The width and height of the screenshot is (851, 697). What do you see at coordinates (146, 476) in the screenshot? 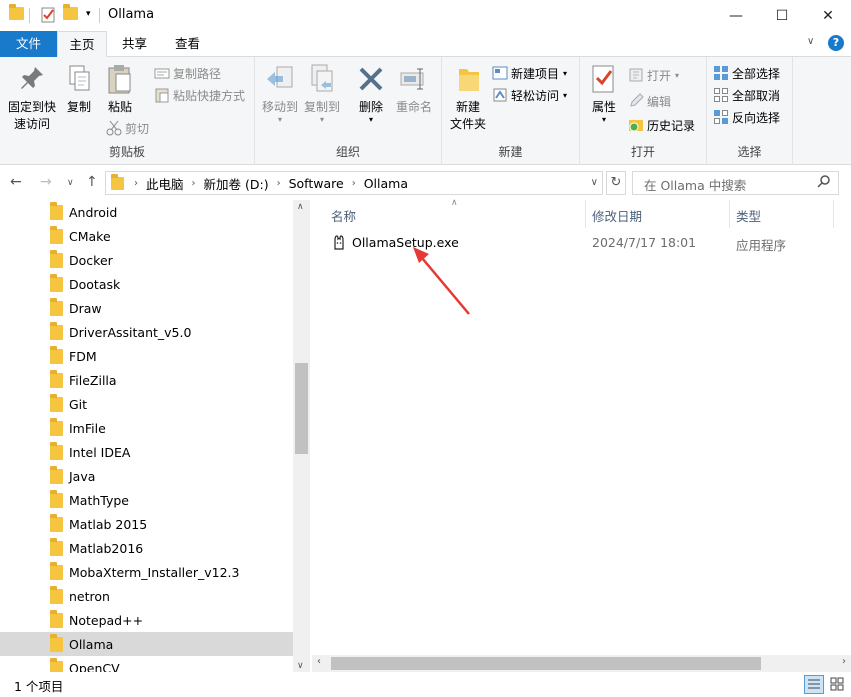
I see `nav-item: Java` at bounding box center [146, 476].